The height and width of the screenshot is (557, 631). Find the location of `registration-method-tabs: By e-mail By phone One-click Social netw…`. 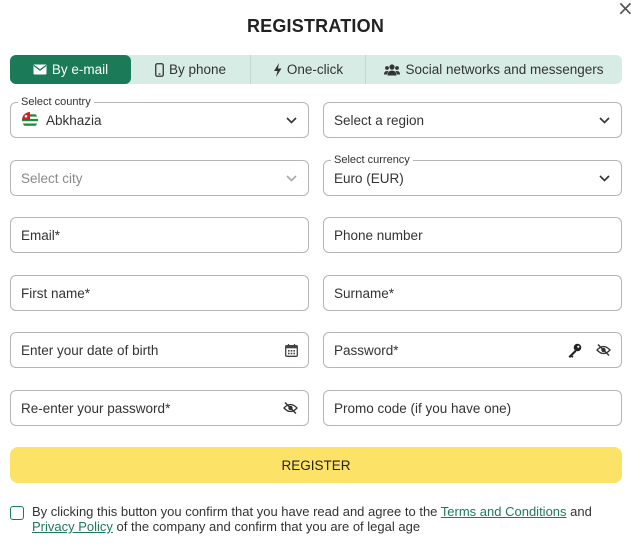

registration-method-tabs: By e-mail By phone One-click Social netw… is located at coordinates (316, 69).